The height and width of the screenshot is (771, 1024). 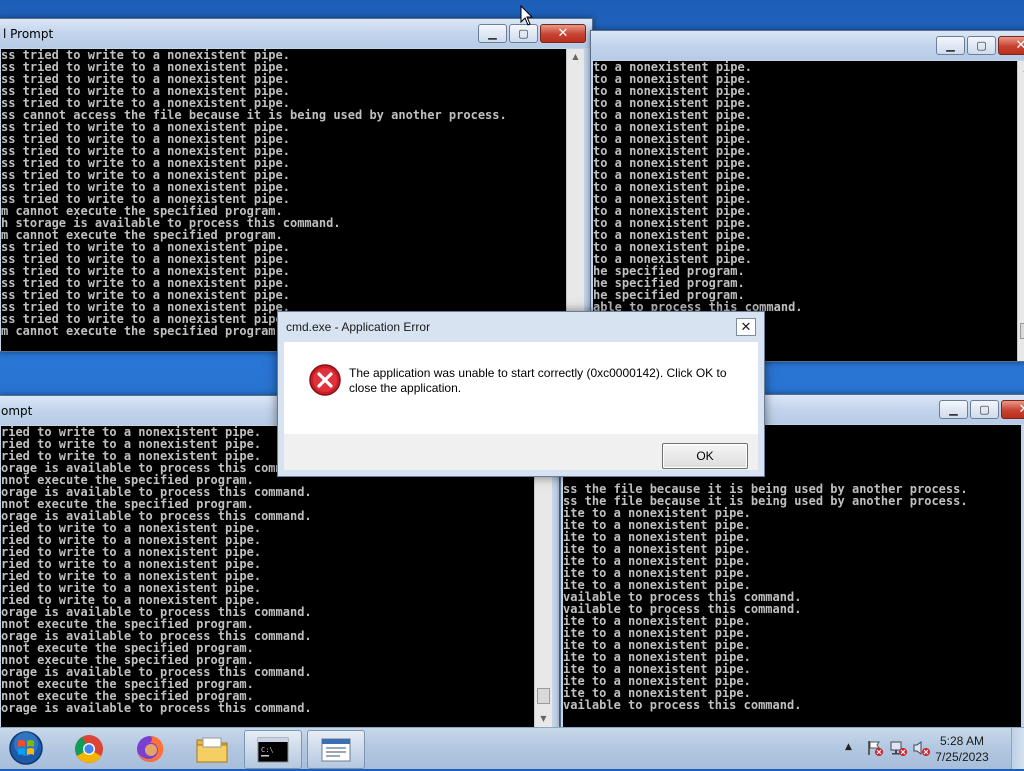 I want to click on taskbar-firefox, so click(x=150, y=748).